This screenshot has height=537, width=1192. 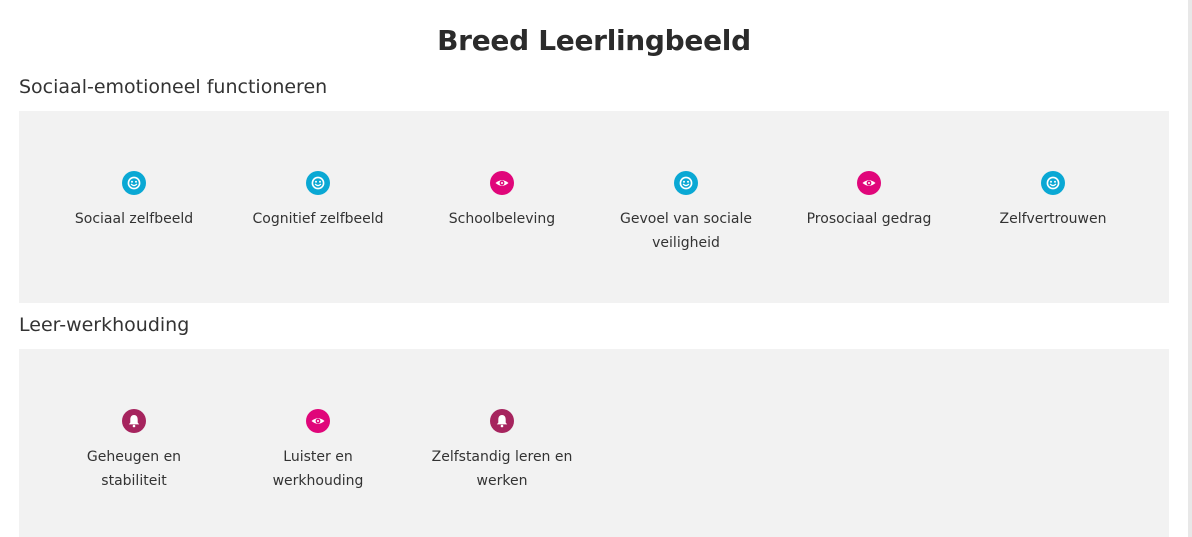 I want to click on tile-cognitief-zelfbeeld: Cognitief zelfbeeld, so click(x=318, y=201).